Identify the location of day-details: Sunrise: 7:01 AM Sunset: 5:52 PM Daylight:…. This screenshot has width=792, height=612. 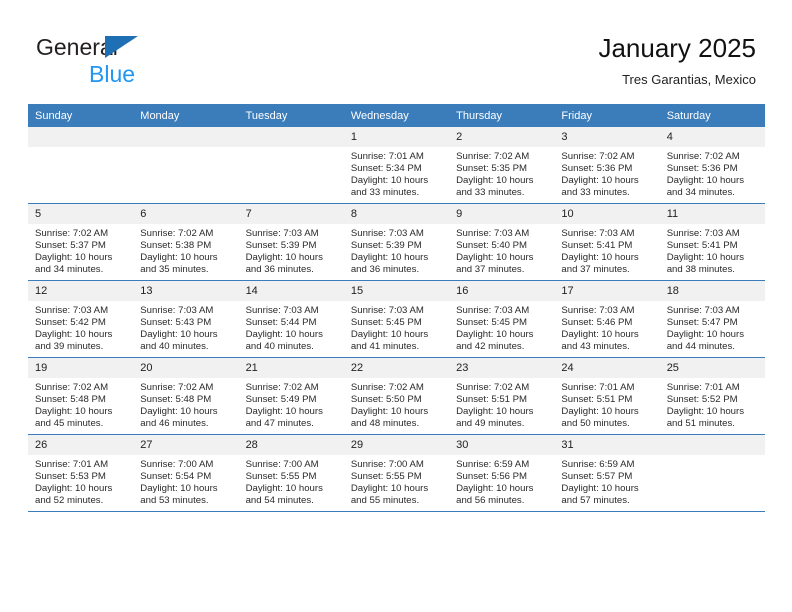
(712, 404).